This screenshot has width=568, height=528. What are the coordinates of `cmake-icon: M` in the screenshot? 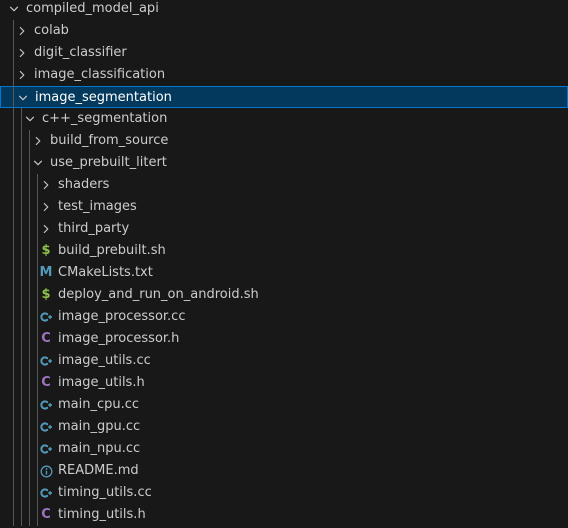 It's located at (46, 272).